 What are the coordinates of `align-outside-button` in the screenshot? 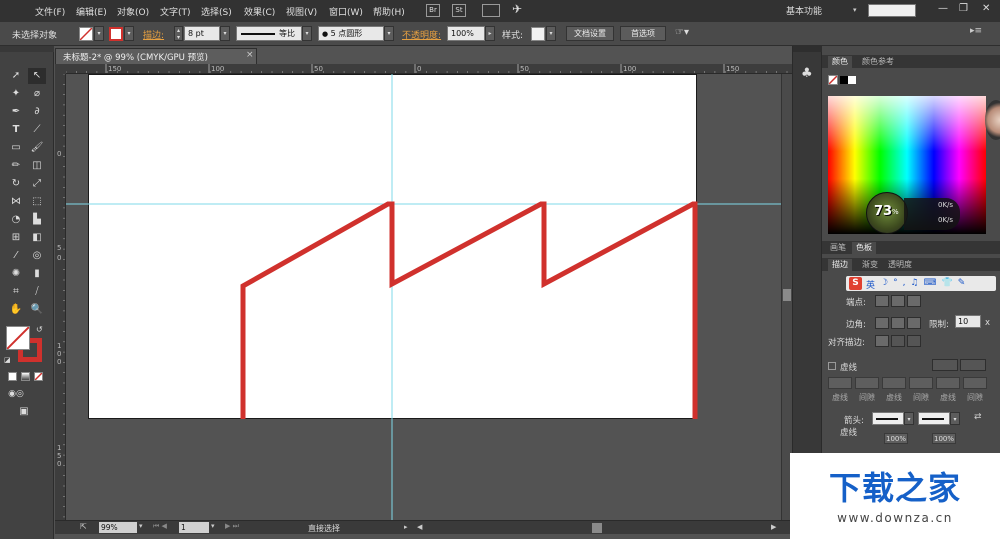 It's located at (914, 341).